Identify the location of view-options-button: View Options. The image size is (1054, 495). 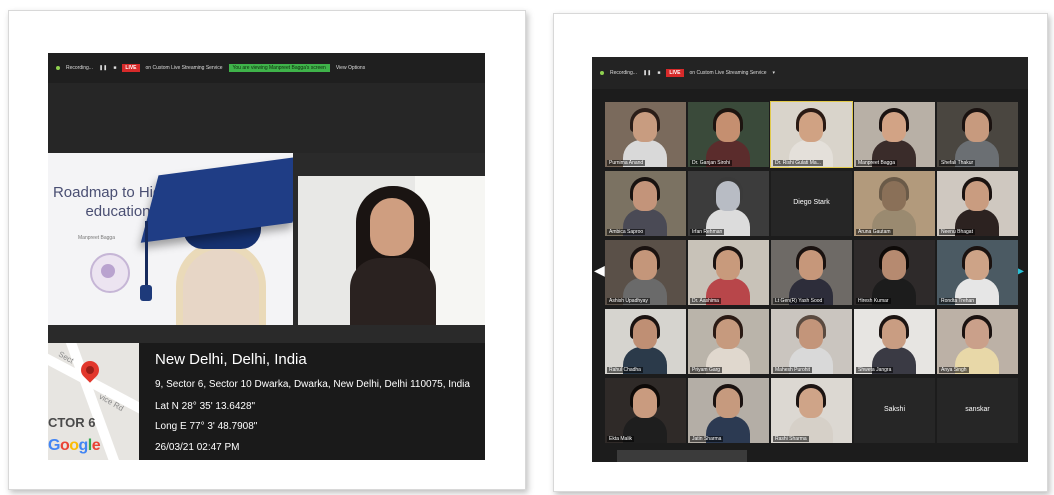
(350, 68).